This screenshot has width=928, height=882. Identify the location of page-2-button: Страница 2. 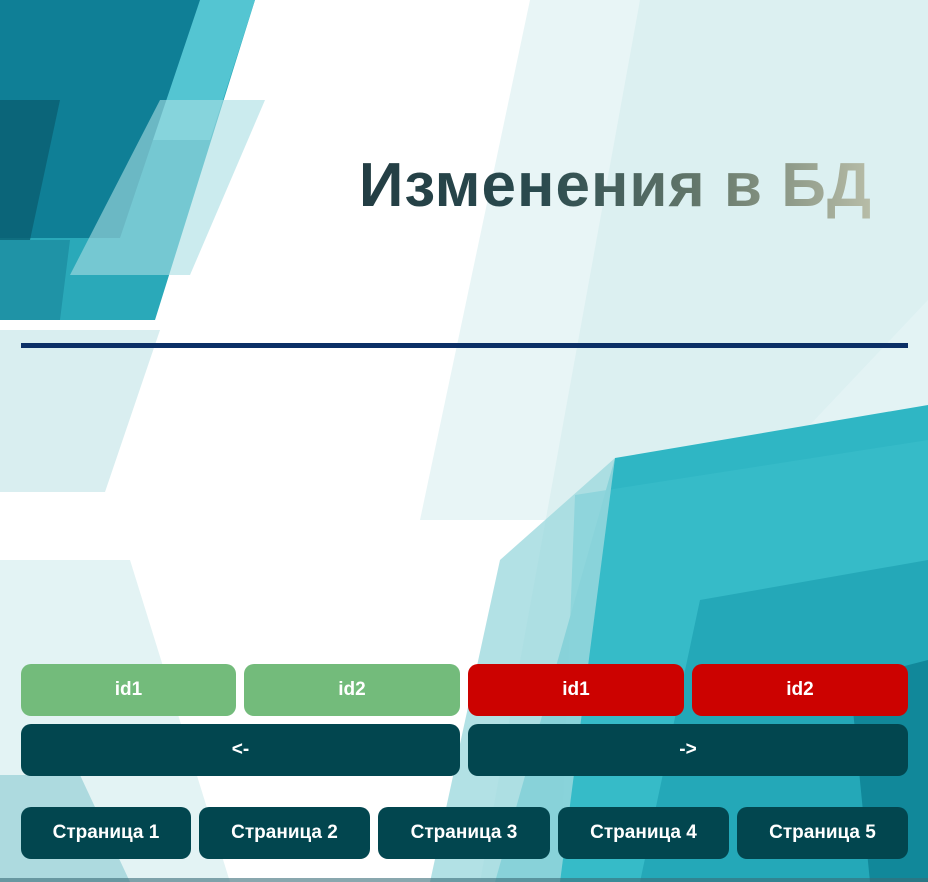
(284, 833).